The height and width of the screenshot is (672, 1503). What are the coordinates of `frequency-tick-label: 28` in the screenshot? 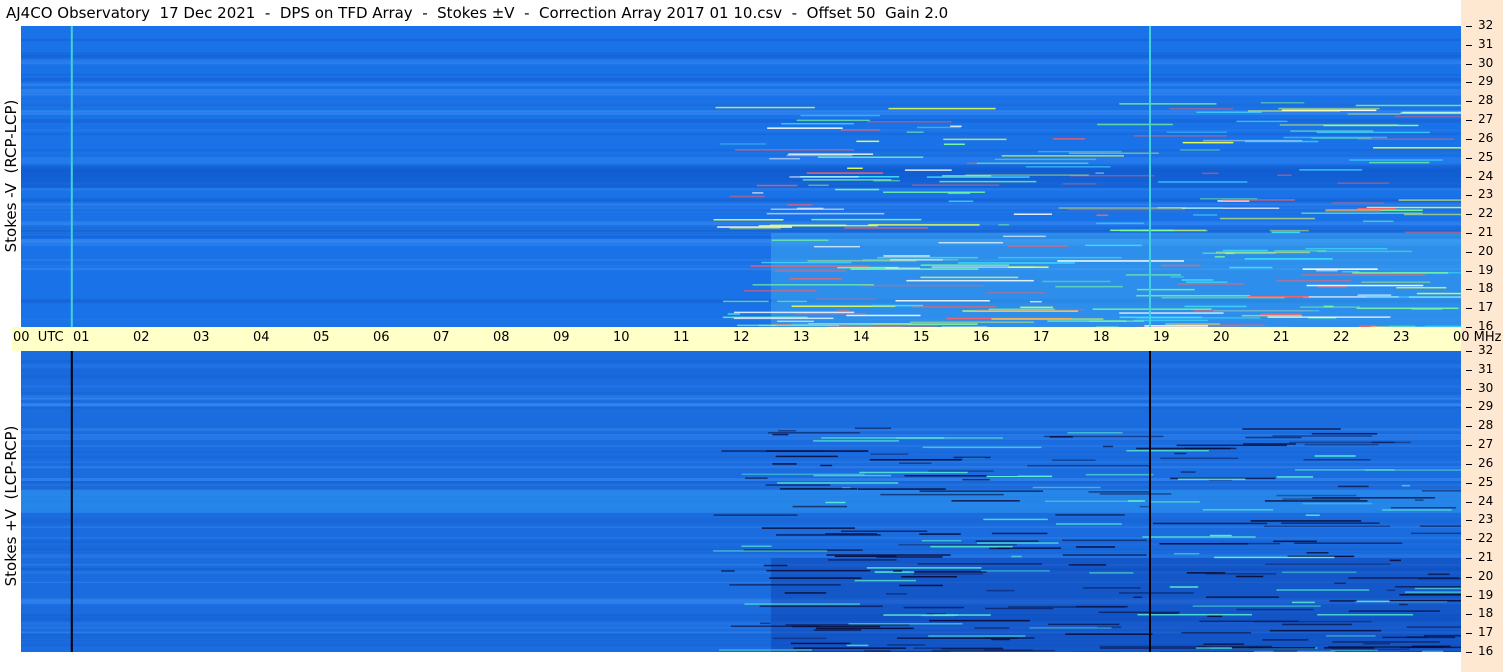 It's located at (1486, 425).